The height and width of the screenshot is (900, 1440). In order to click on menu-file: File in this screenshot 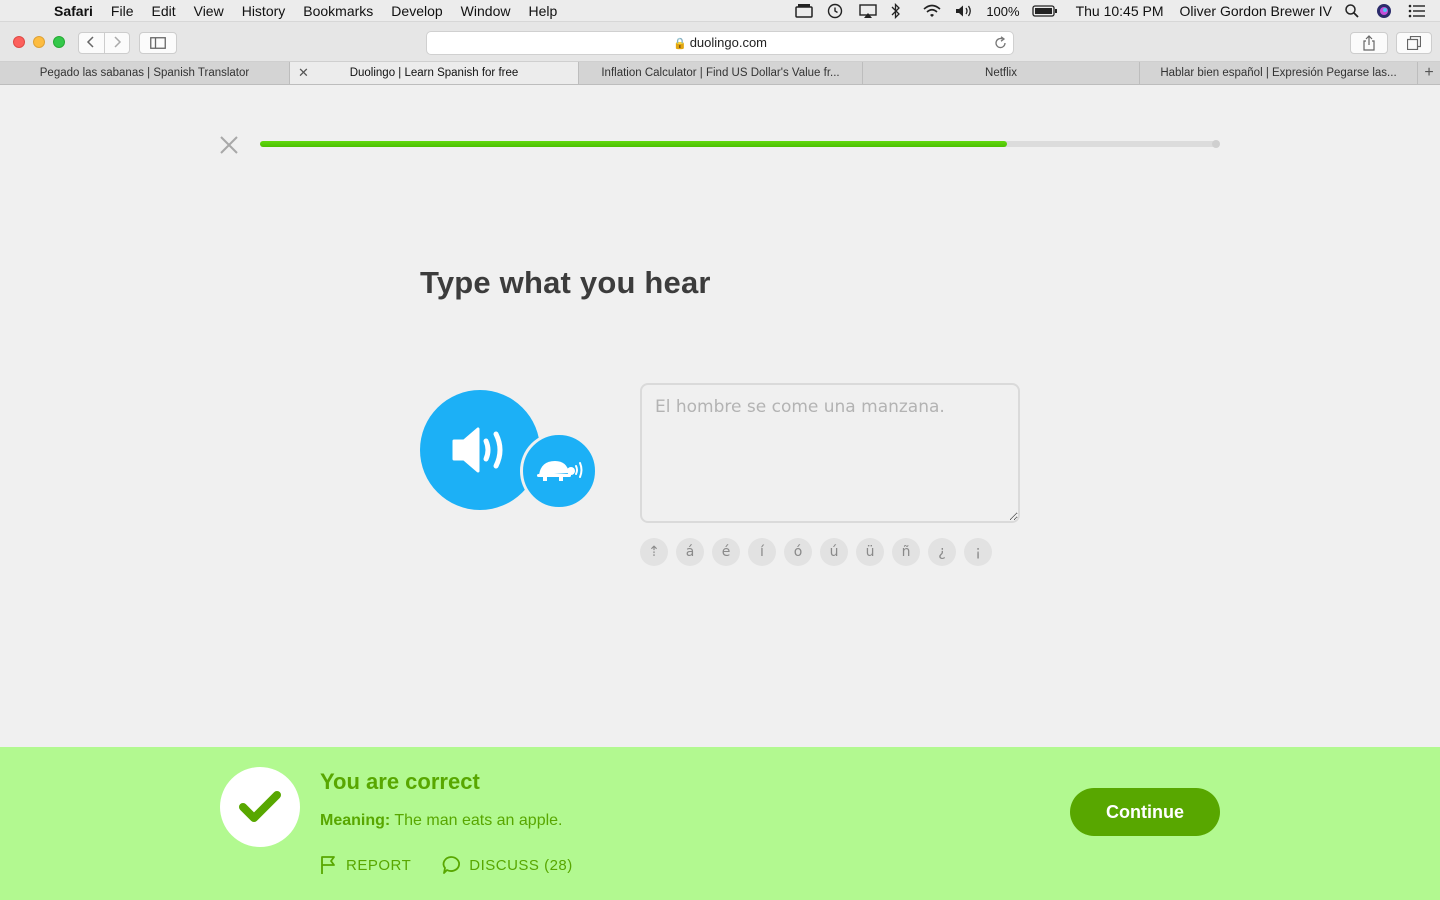, I will do `click(122, 11)`.